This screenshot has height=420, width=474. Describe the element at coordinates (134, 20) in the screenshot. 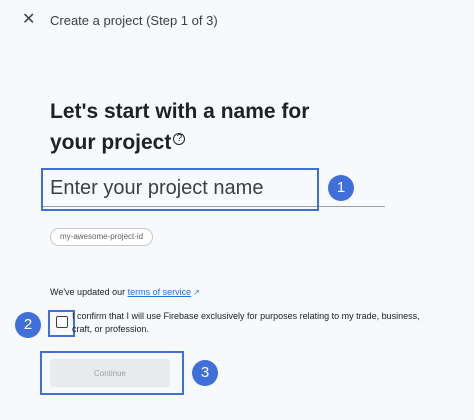

I see `step-title: Create a project (Step 1 of 3)` at that location.